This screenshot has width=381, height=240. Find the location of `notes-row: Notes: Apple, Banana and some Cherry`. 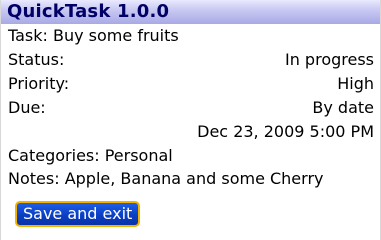

notes-row: Notes: Apple, Banana and some Cherry is located at coordinates (191, 179).